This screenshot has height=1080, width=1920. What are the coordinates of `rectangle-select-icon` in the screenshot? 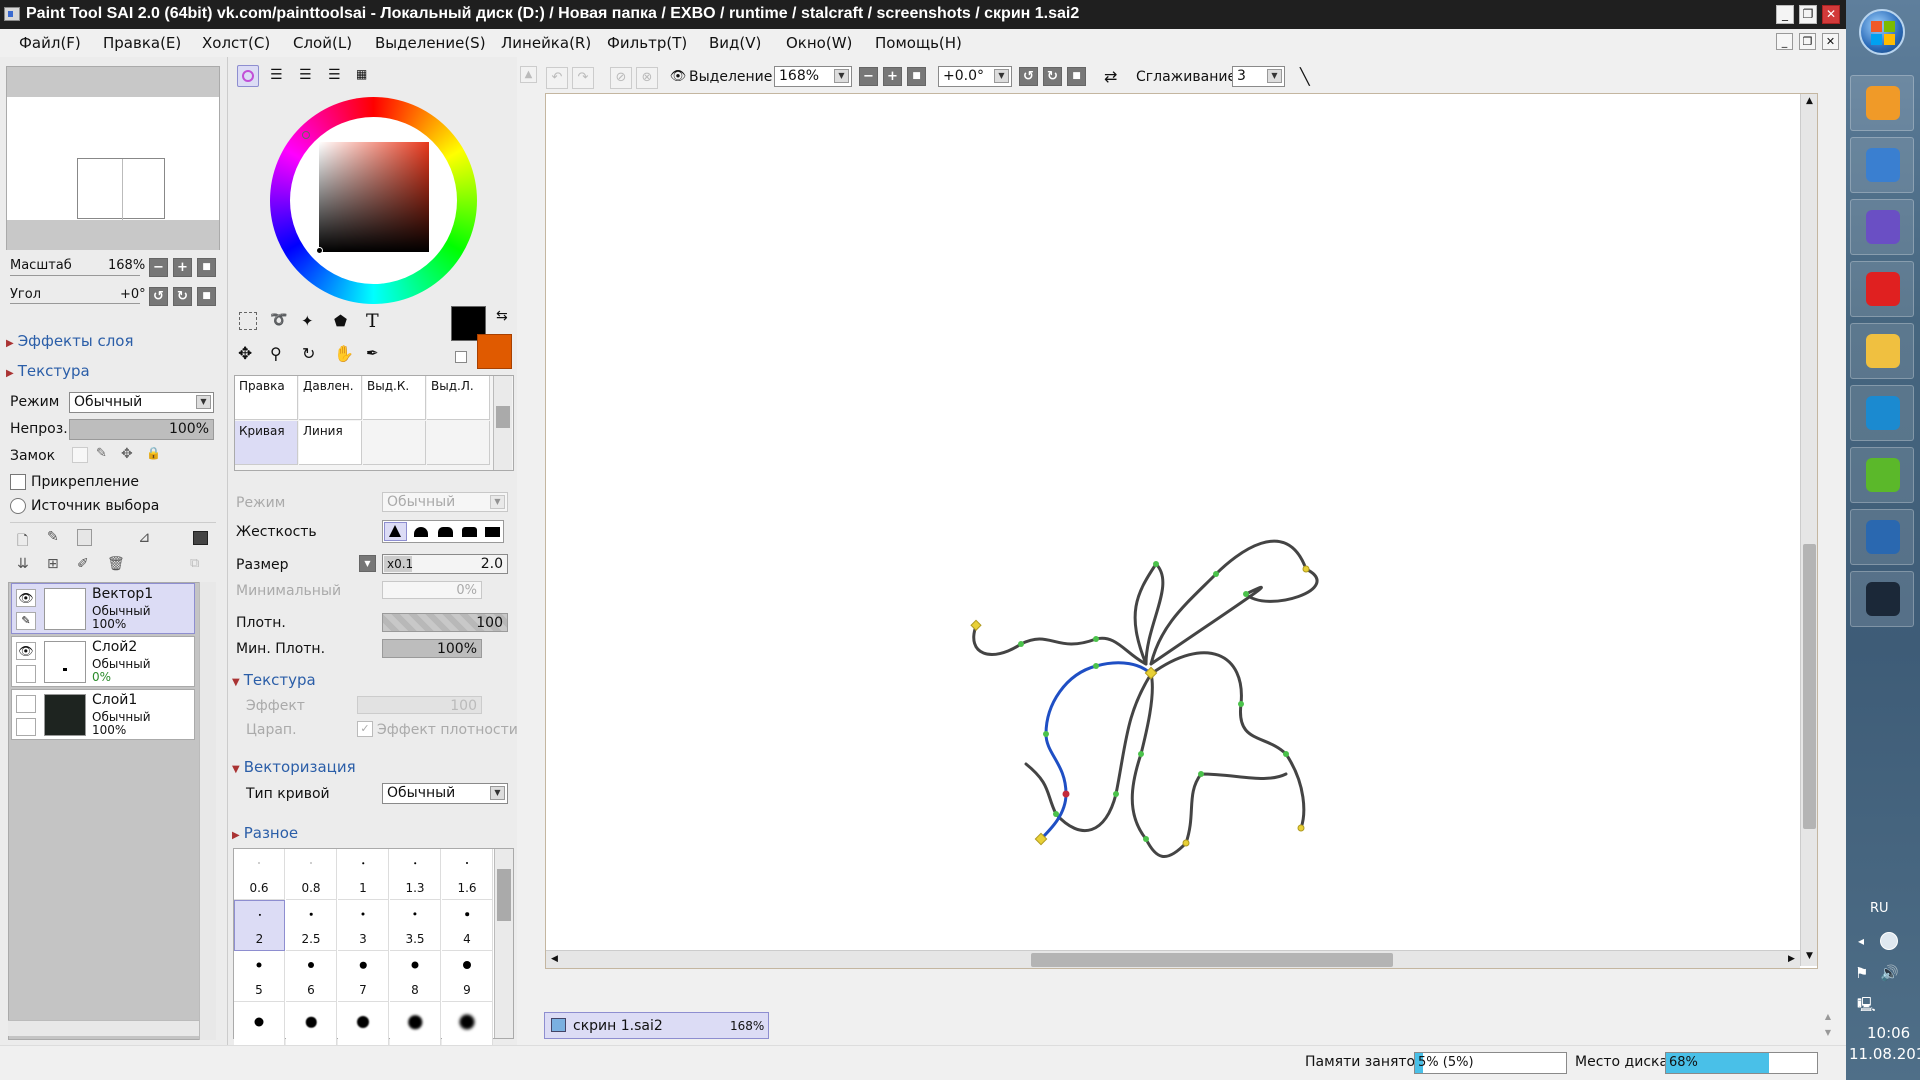 It's located at (248, 321).